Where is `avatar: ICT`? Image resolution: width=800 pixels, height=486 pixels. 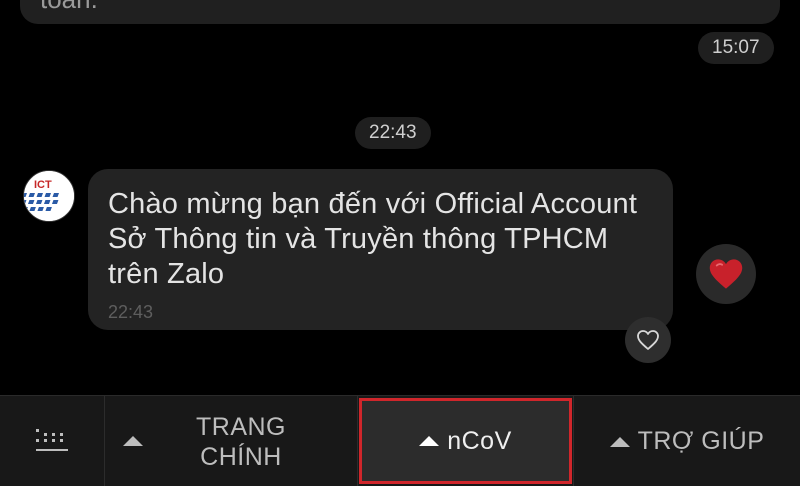 avatar: ICT is located at coordinates (49, 196).